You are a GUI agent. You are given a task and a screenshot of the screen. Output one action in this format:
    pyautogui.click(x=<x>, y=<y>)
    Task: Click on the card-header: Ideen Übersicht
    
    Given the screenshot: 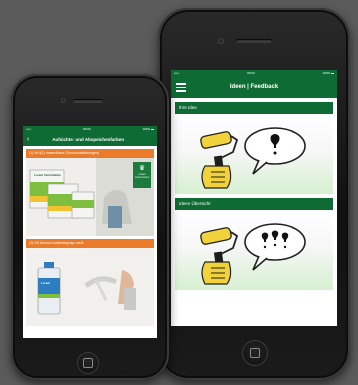 What is the action you would take?
    pyautogui.click(x=254, y=204)
    